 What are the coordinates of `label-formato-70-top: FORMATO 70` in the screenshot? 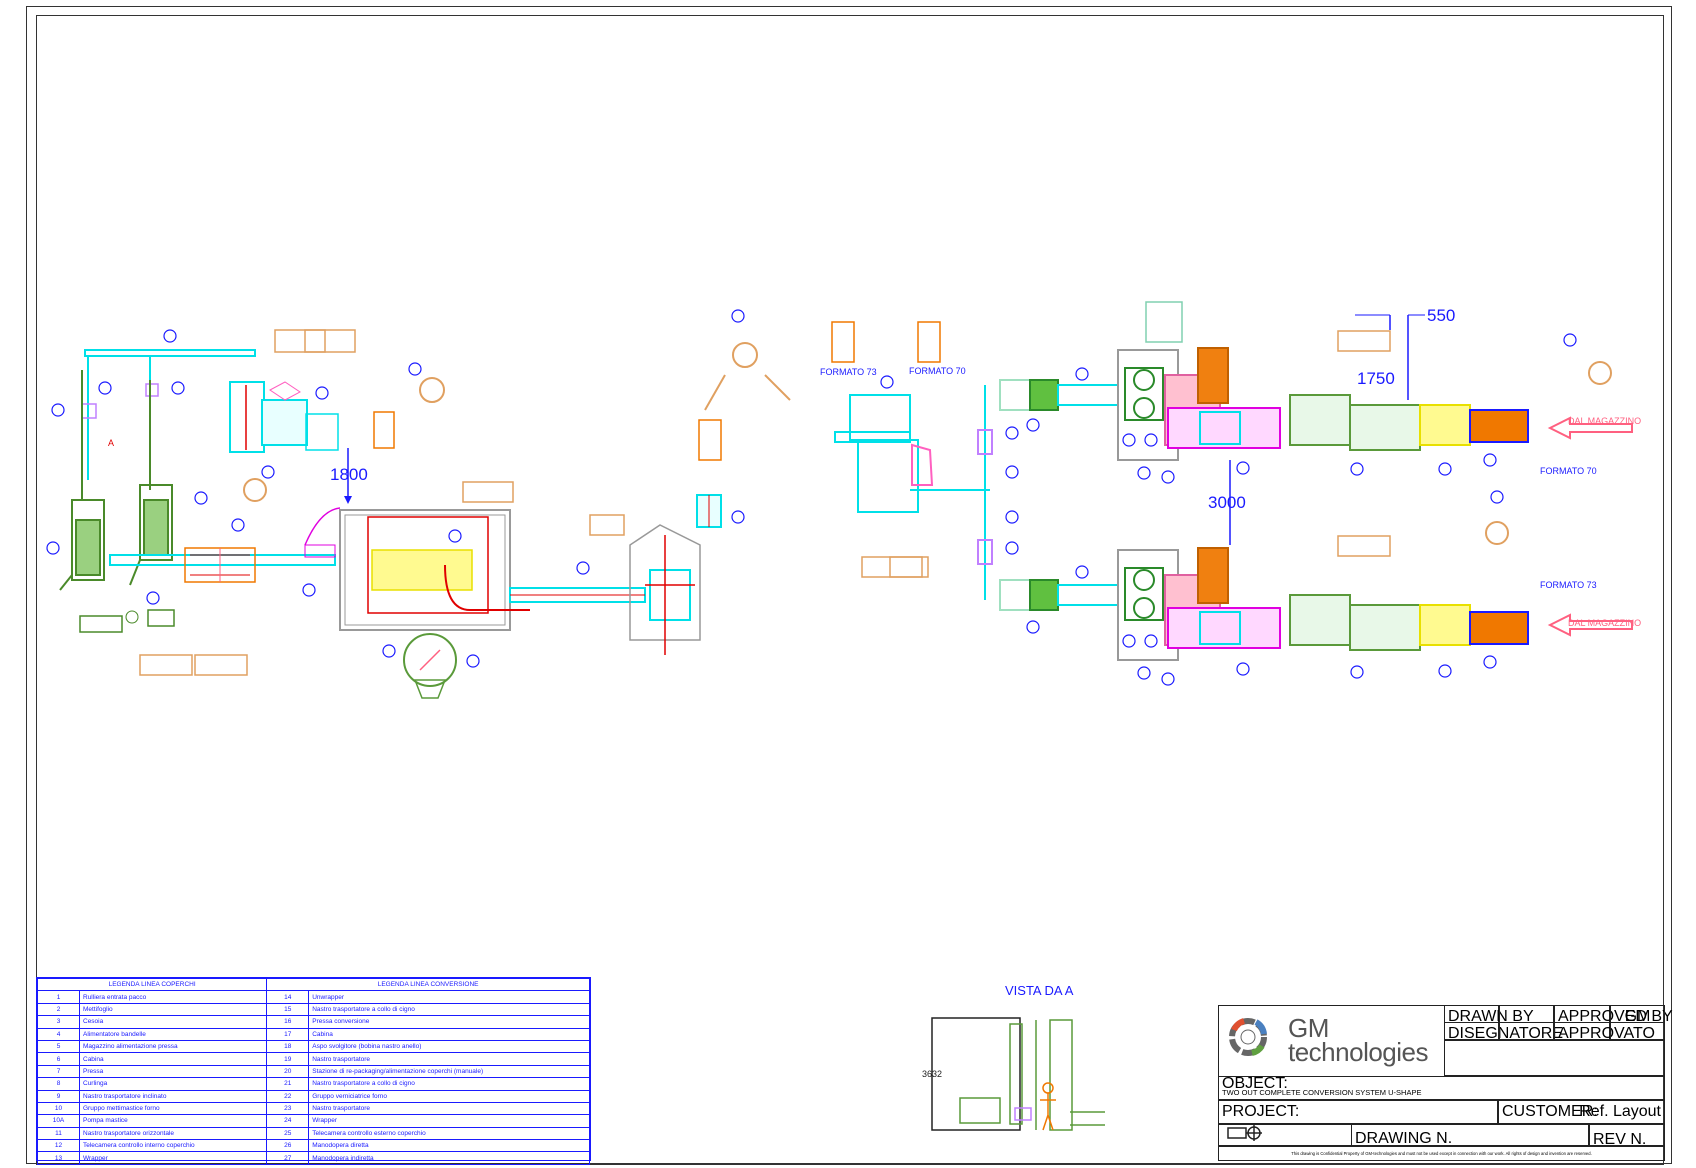 It's located at (937, 371).